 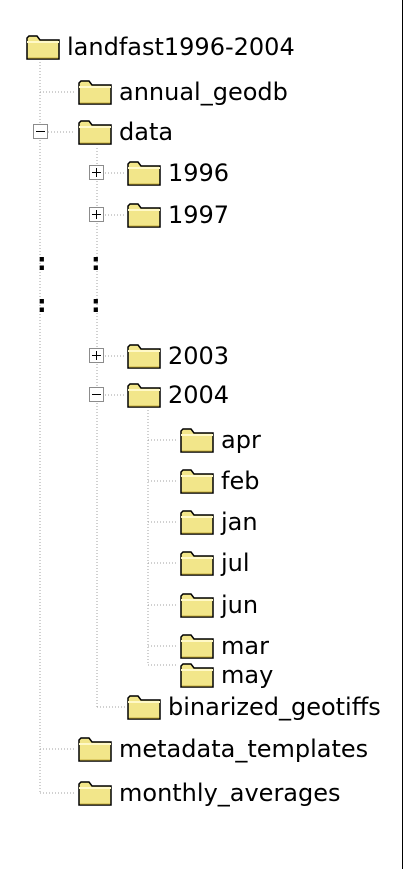 I want to click on collapse-toggle-2004, so click(x=96, y=394).